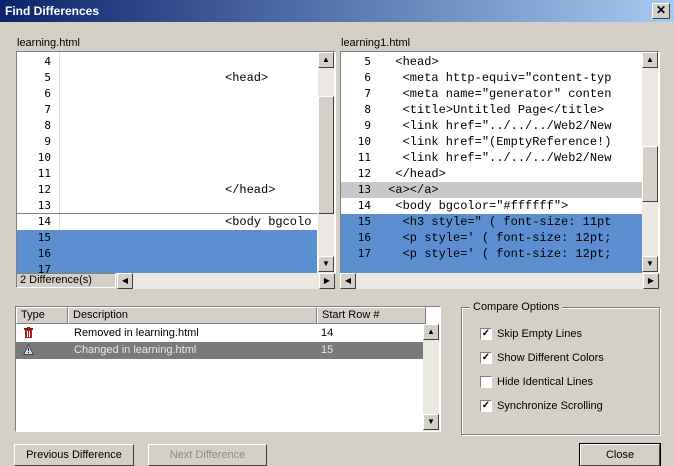  Describe the element at coordinates (247, 78) in the screenshot. I see `left-code-line: <head>` at that location.